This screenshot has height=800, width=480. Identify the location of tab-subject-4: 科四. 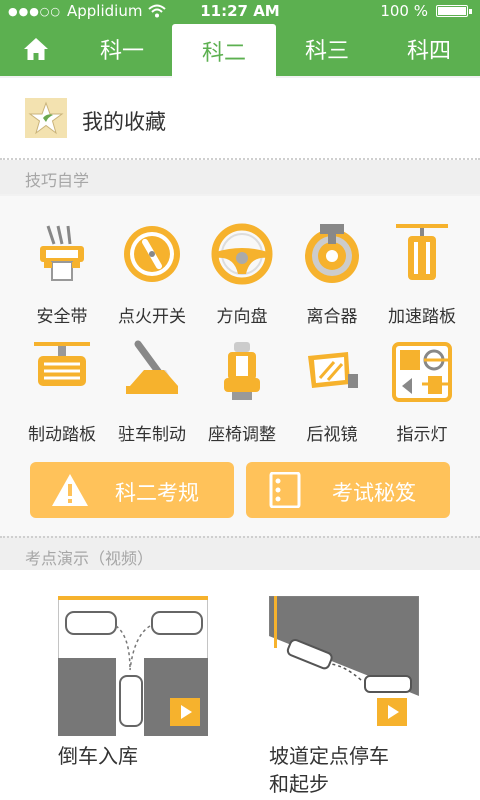
(429, 49).